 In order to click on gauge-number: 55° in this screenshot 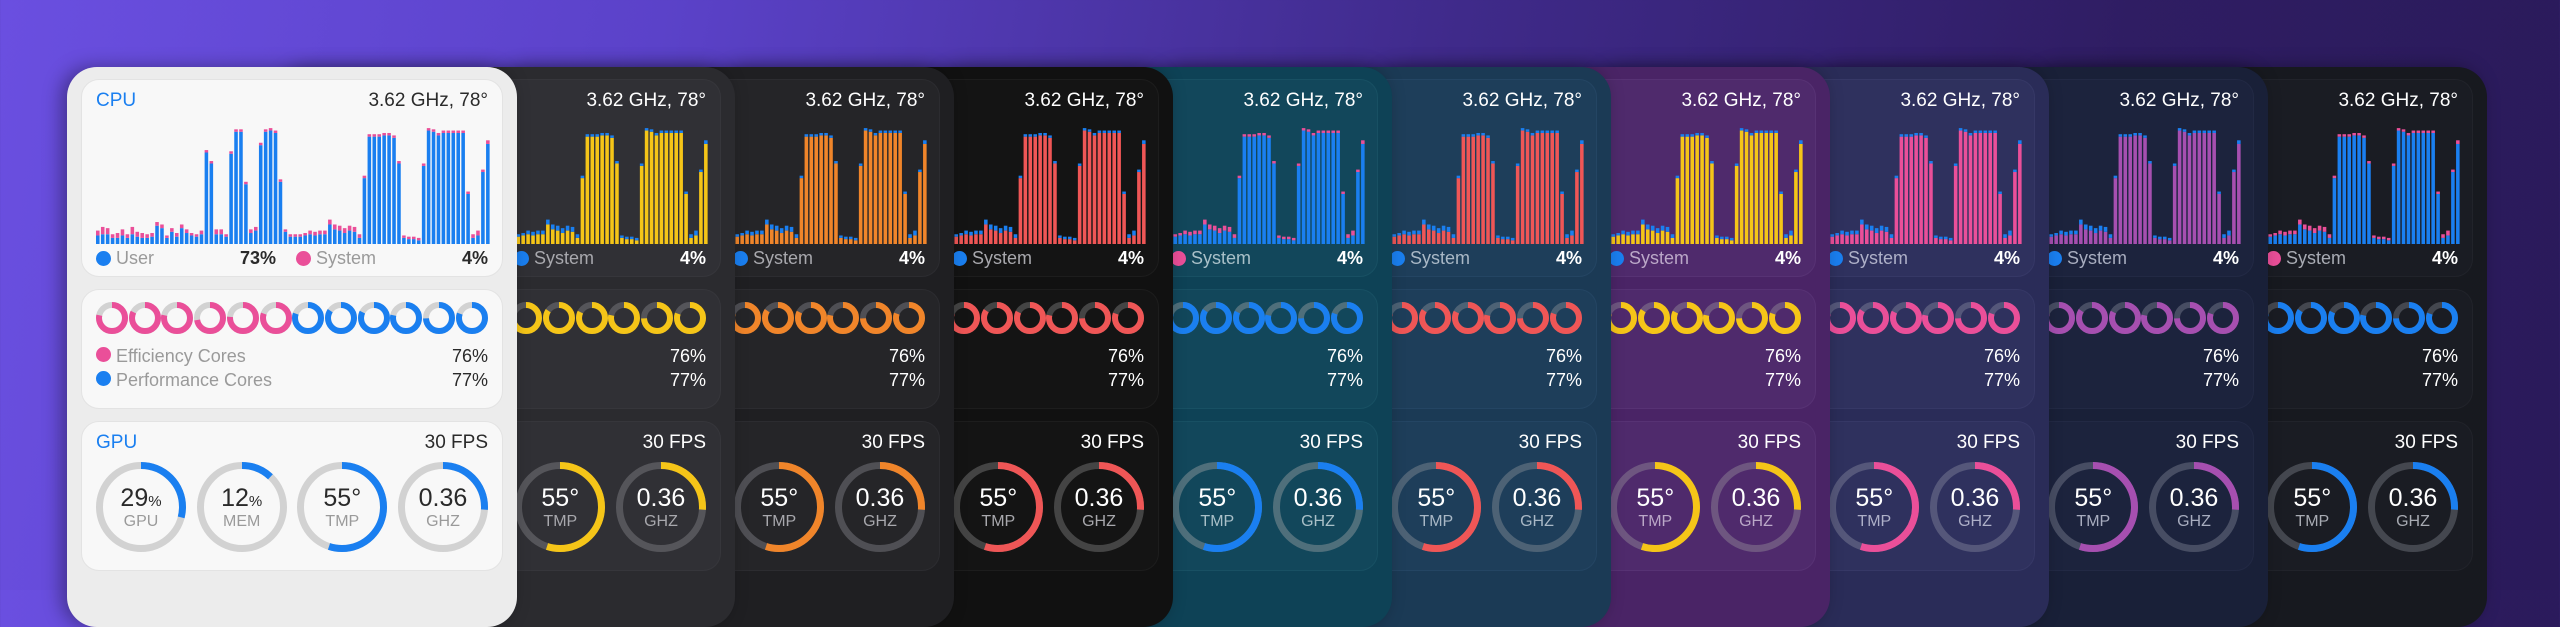, I will do `click(2093, 498)`.